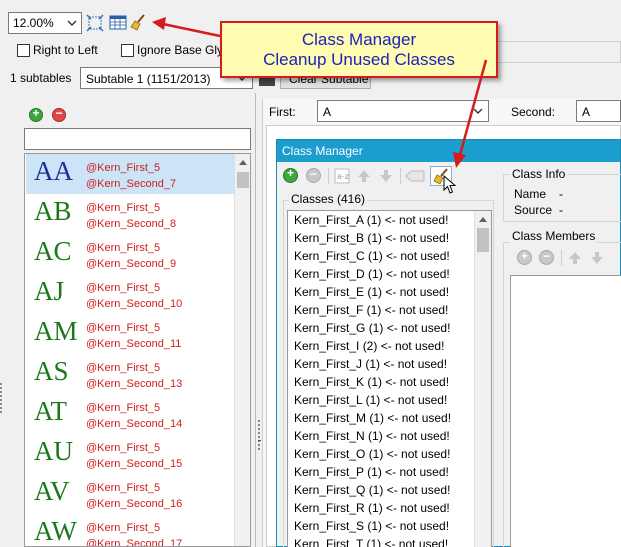  Describe the element at coordinates (359, 59) in the screenshot. I see `callout-line-2: Cleanup Unused Classes` at that location.